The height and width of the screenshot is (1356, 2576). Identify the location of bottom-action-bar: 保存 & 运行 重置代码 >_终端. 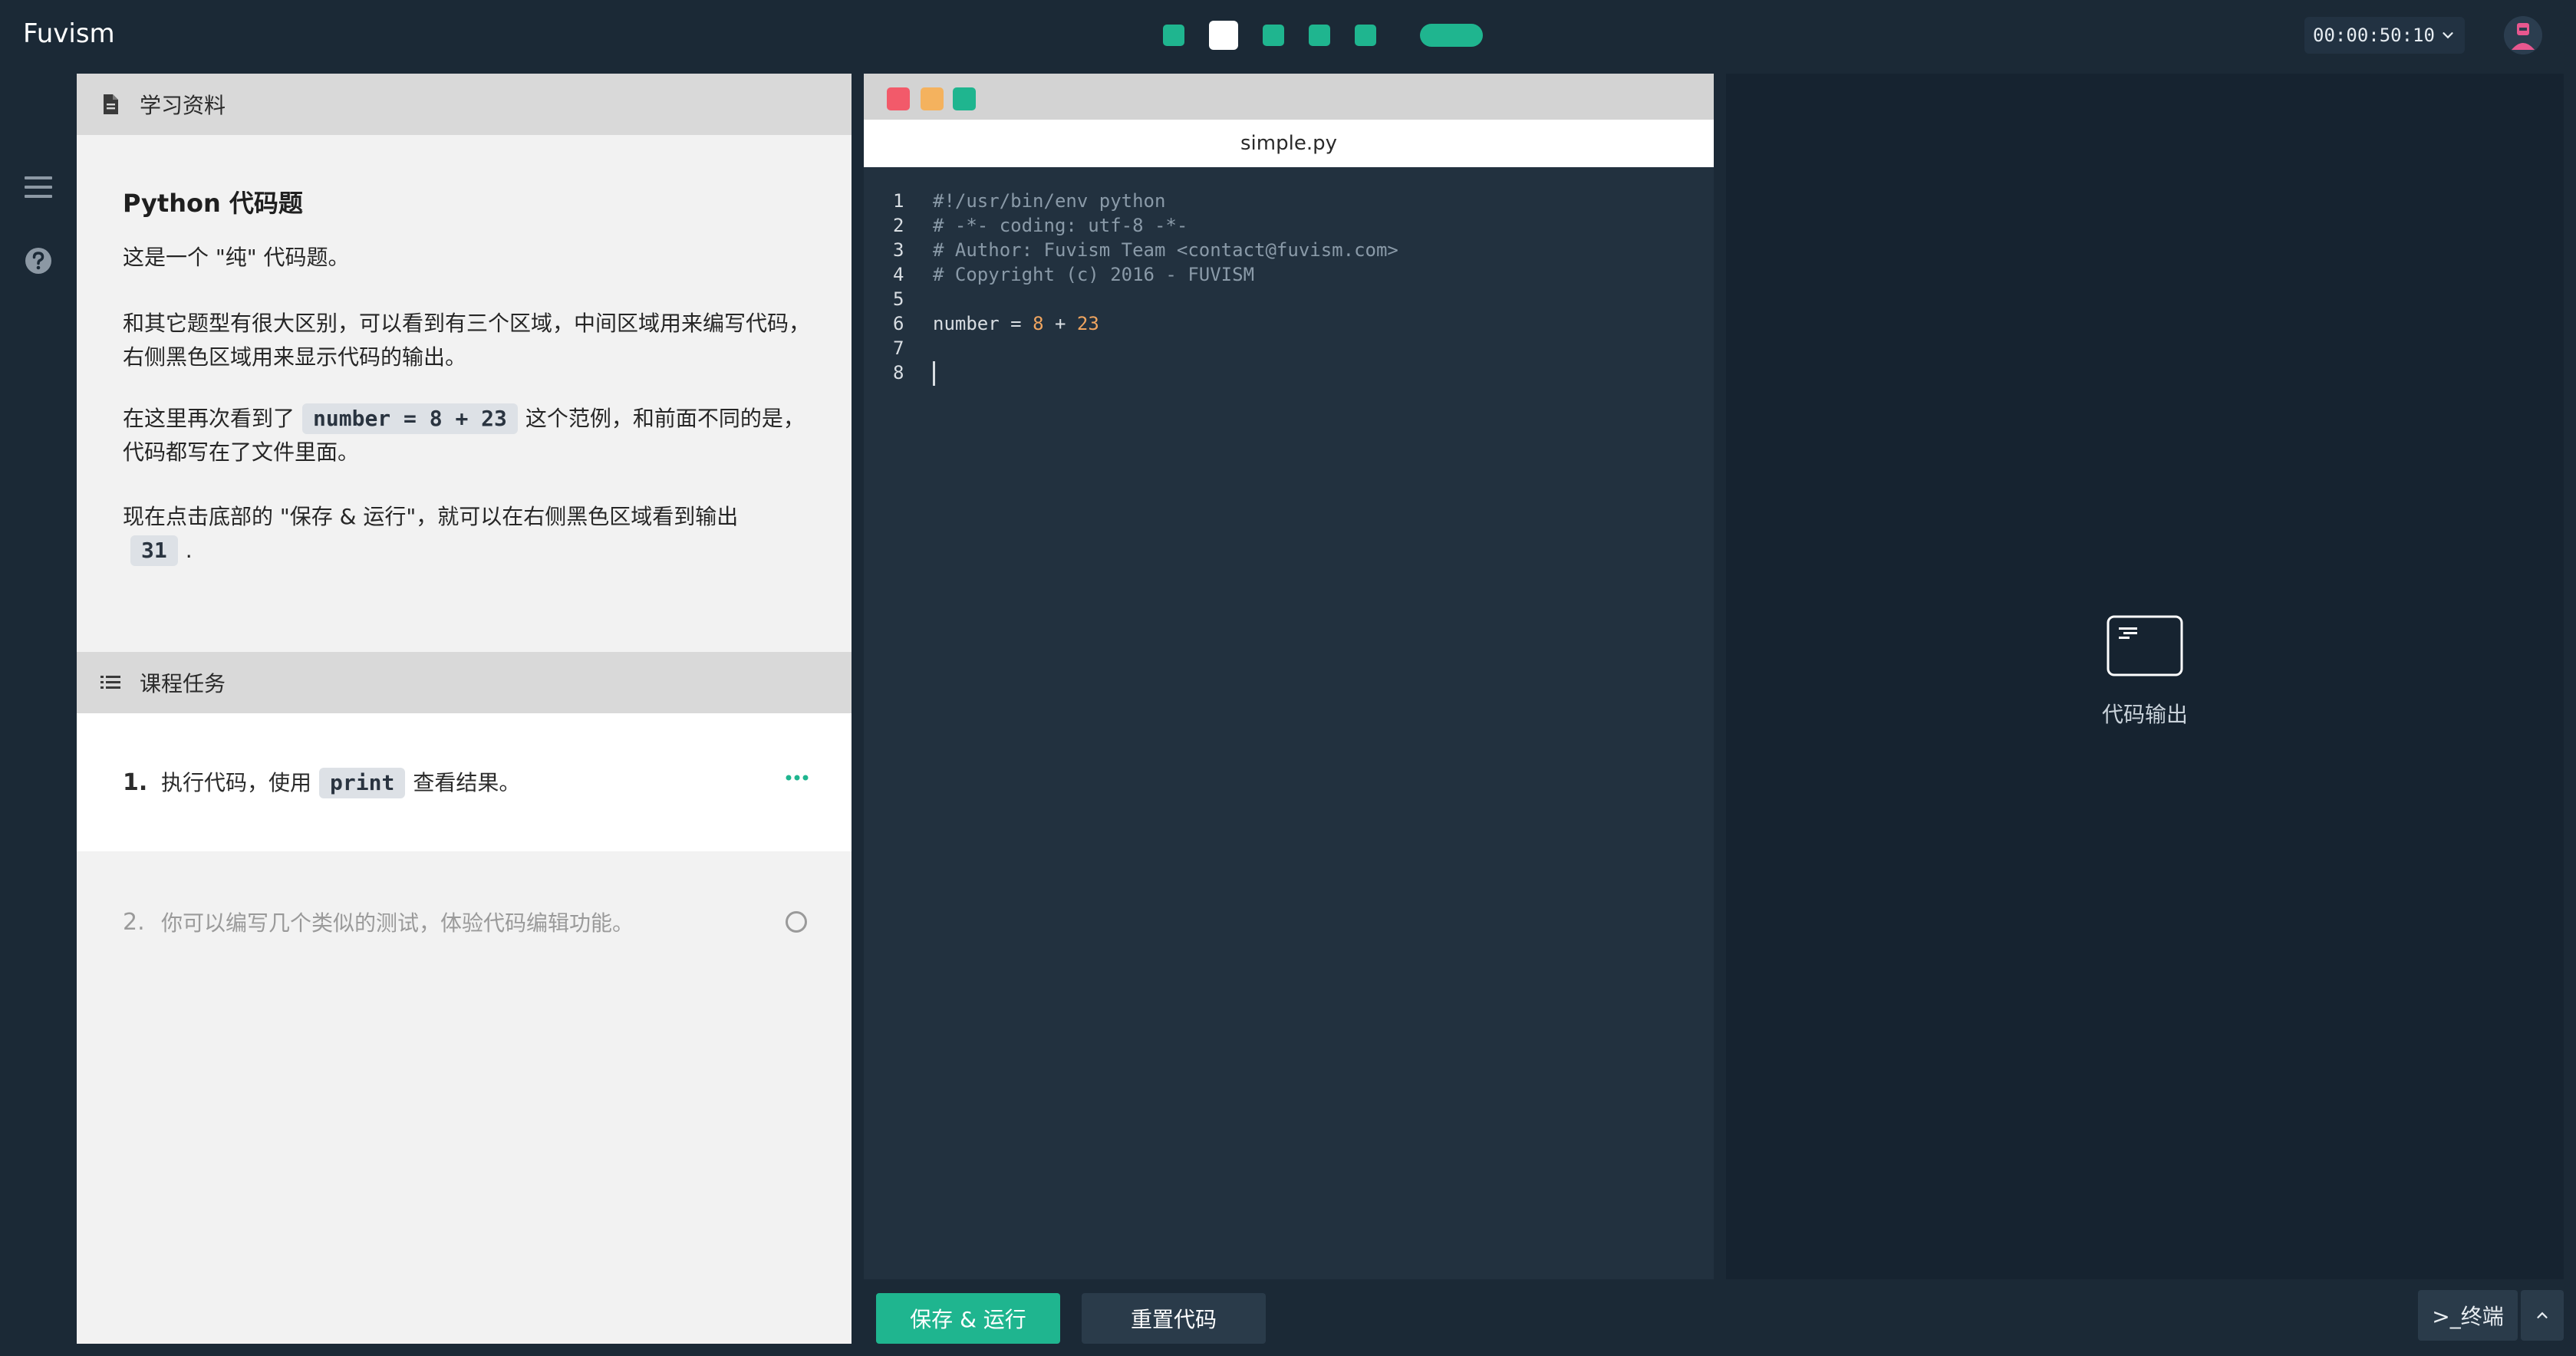
(1720, 1317).